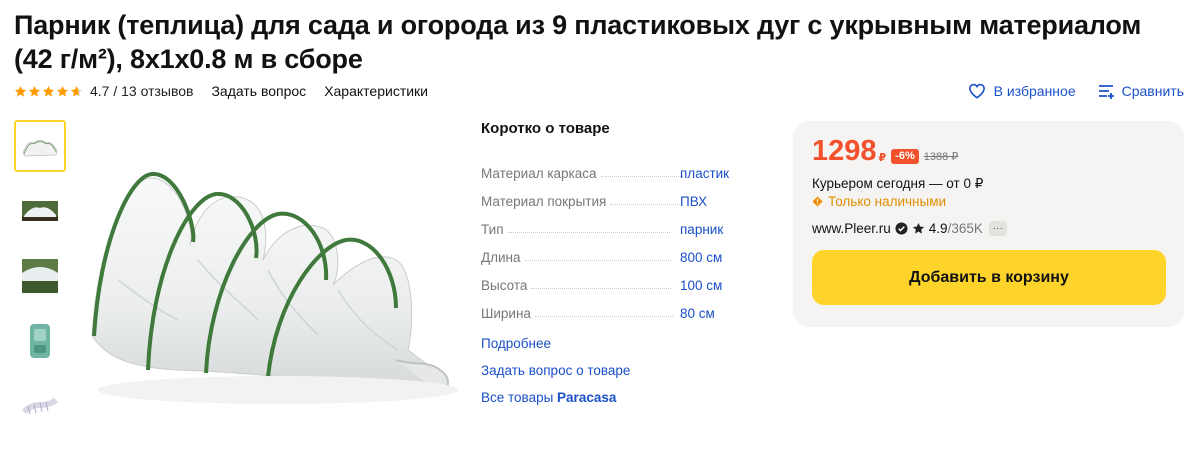 The image size is (1200, 457). What do you see at coordinates (965, 228) in the screenshot?
I see `shop-reviews: /365K` at bounding box center [965, 228].